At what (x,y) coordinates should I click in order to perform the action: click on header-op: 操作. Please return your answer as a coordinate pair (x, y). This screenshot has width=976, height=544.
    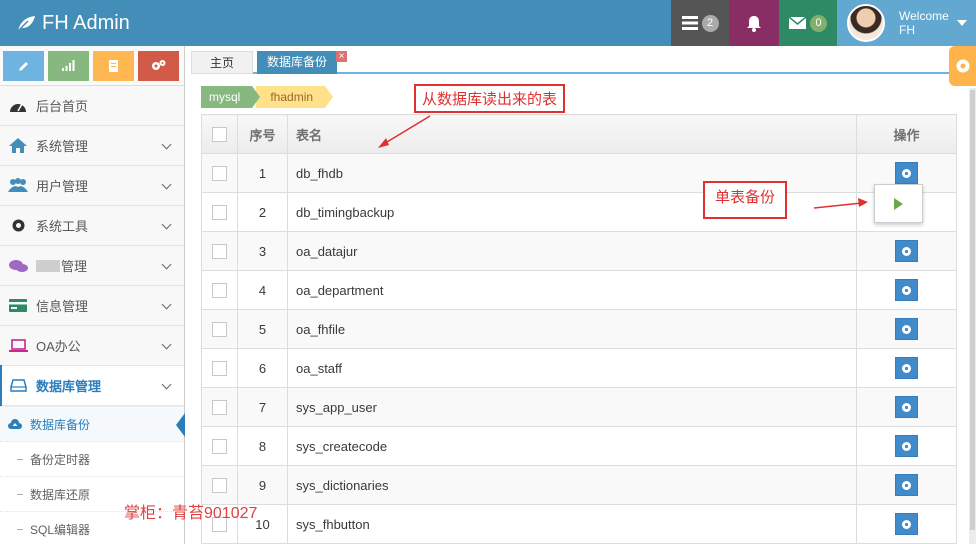
    Looking at the image, I should click on (906, 134).